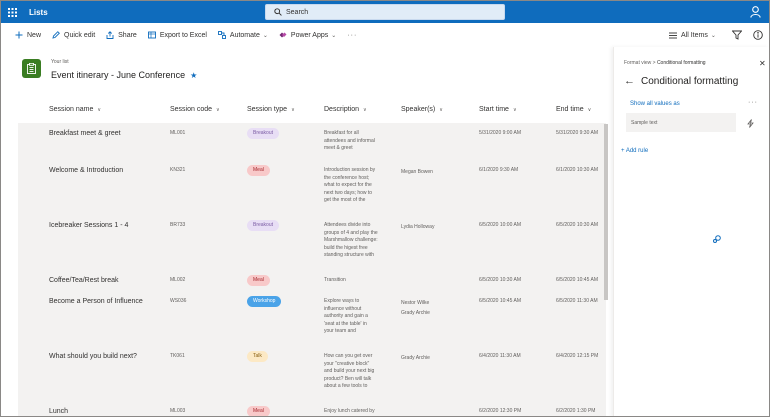 This screenshot has width=770, height=417. What do you see at coordinates (85, 133) in the screenshot?
I see `session-name-cell: Breakfast meet & greet` at bounding box center [85, 133].